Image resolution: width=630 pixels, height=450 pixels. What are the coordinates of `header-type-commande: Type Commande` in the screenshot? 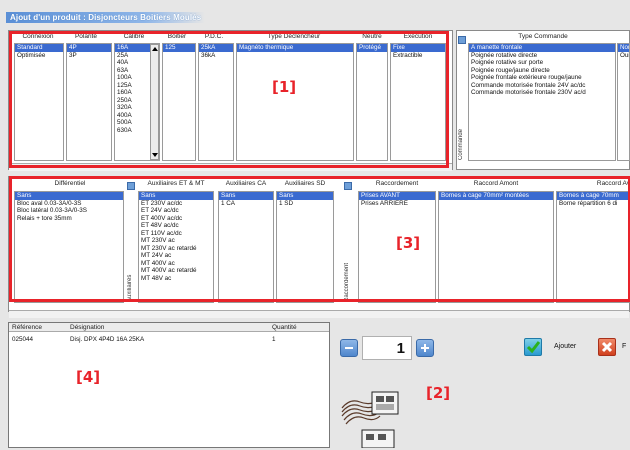 It's located at (543, 36).